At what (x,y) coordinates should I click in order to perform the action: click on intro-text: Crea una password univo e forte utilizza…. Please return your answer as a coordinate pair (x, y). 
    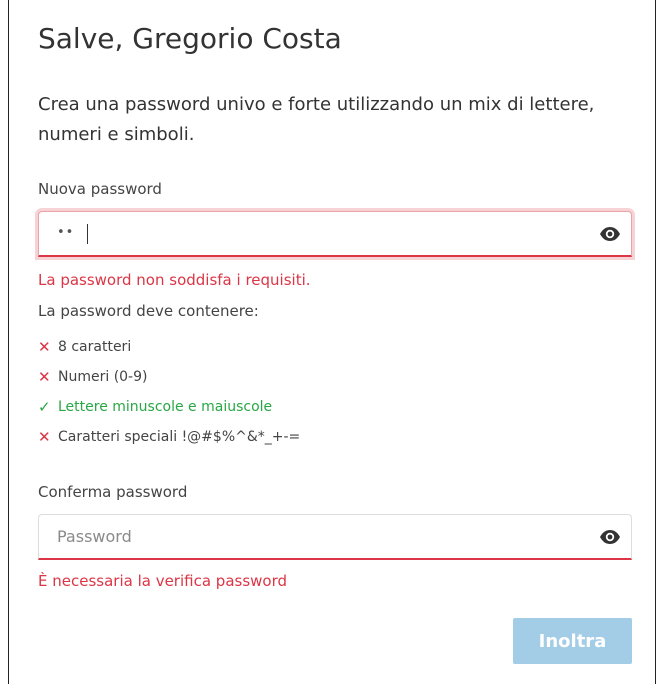
    Looking at the image, I should click on (316, 119).